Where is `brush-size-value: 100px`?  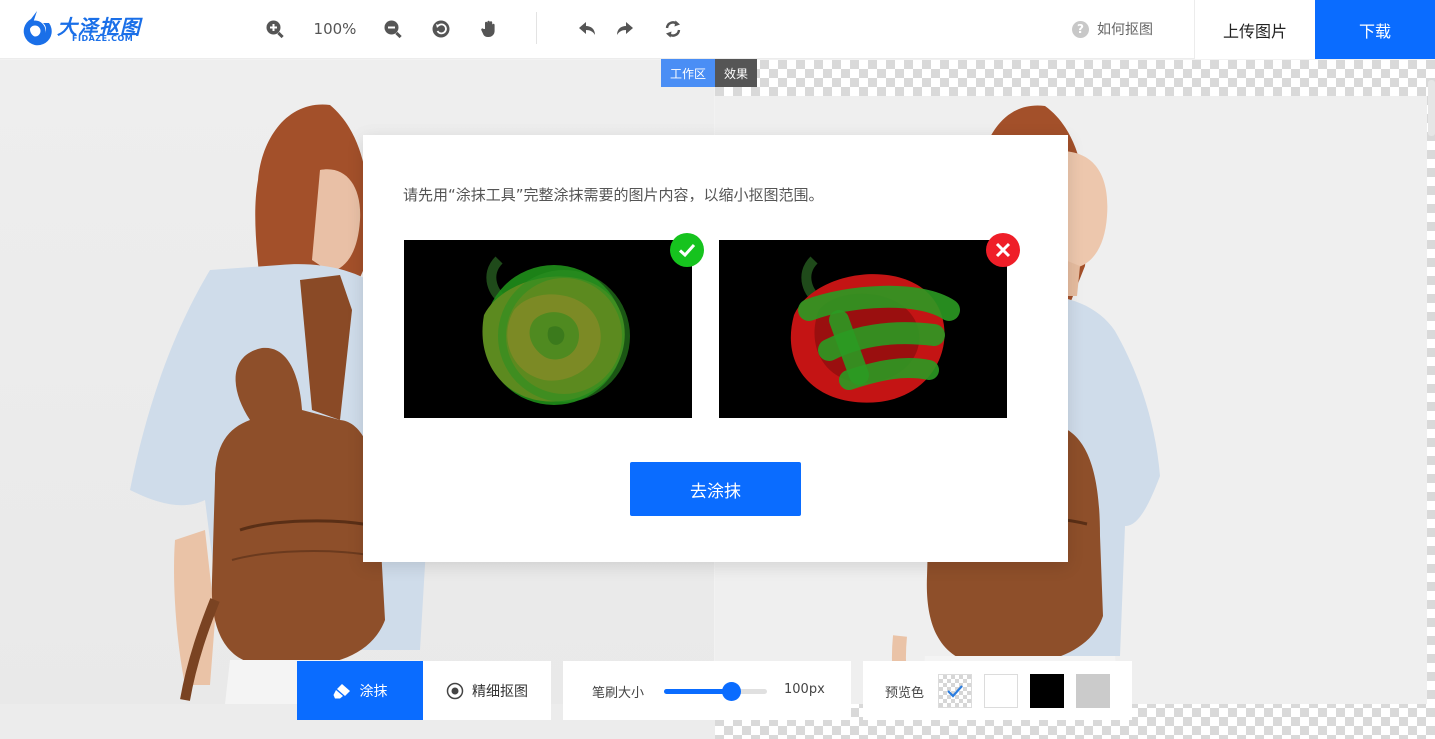
brush-size-value: 100px is located at coordinates (804, 689).